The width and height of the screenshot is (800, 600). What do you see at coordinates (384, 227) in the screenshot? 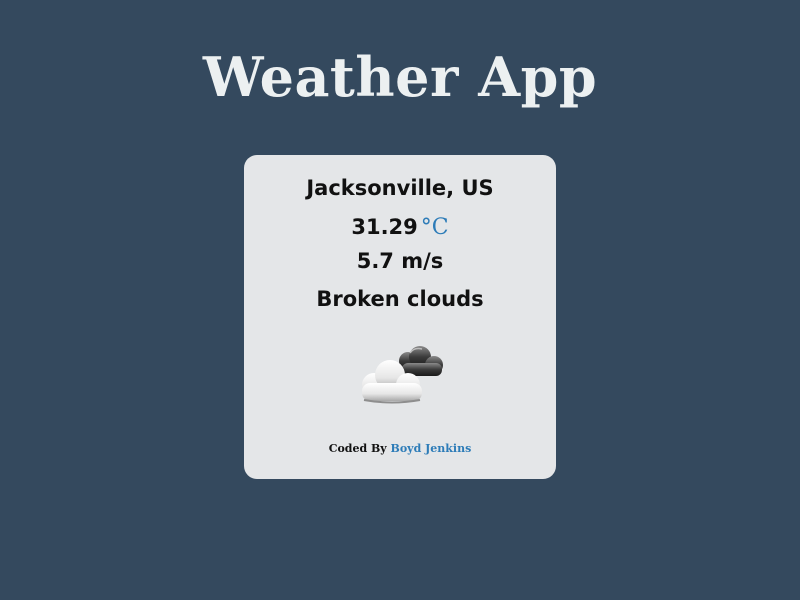
I see `temperature-value: 31.29` at bounding box center [384, 227].